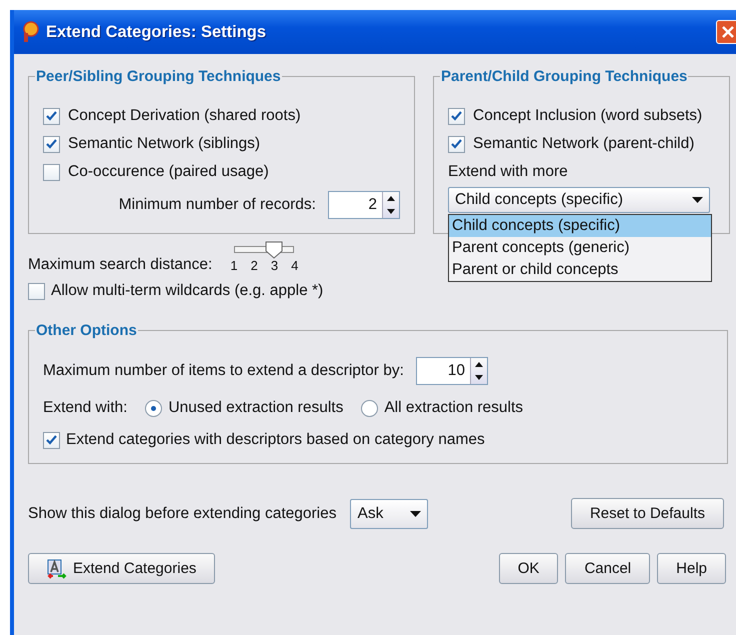 The height and width of the screenshot is (635, 736). What do you see at coordinates (234, 265) in the screenshot?
I see `tick-label: 1` at bounding box center [234, 265].